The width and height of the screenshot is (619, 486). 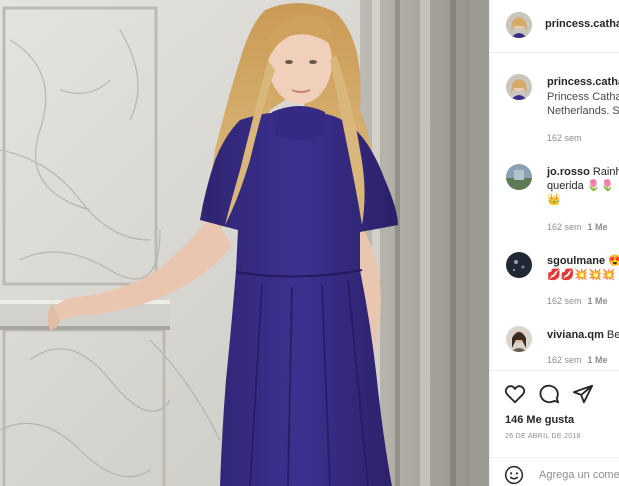 I want to click on post-date: 26 DE ABRIL DE 2018, so click(x=543, y=436).